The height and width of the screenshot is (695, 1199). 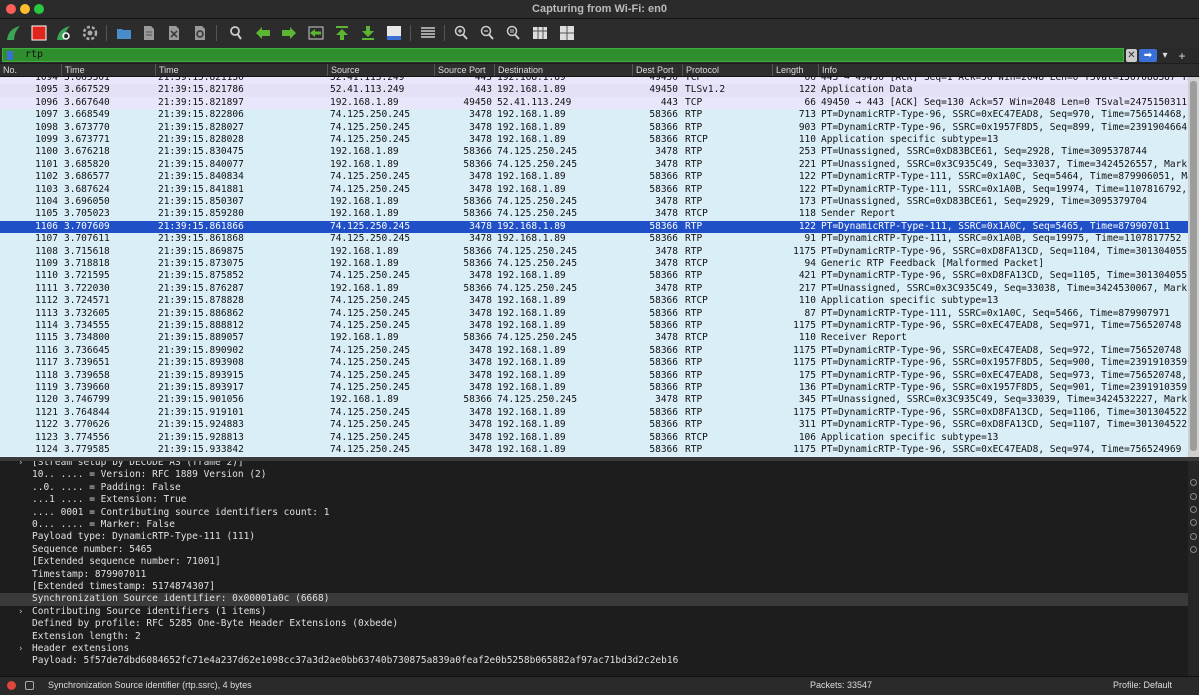 What do you see at coordinates (594, 575) in the screenshot?
I see `detail-tree-field: Timestamp: 879907011` at bounding box center [594, 575].